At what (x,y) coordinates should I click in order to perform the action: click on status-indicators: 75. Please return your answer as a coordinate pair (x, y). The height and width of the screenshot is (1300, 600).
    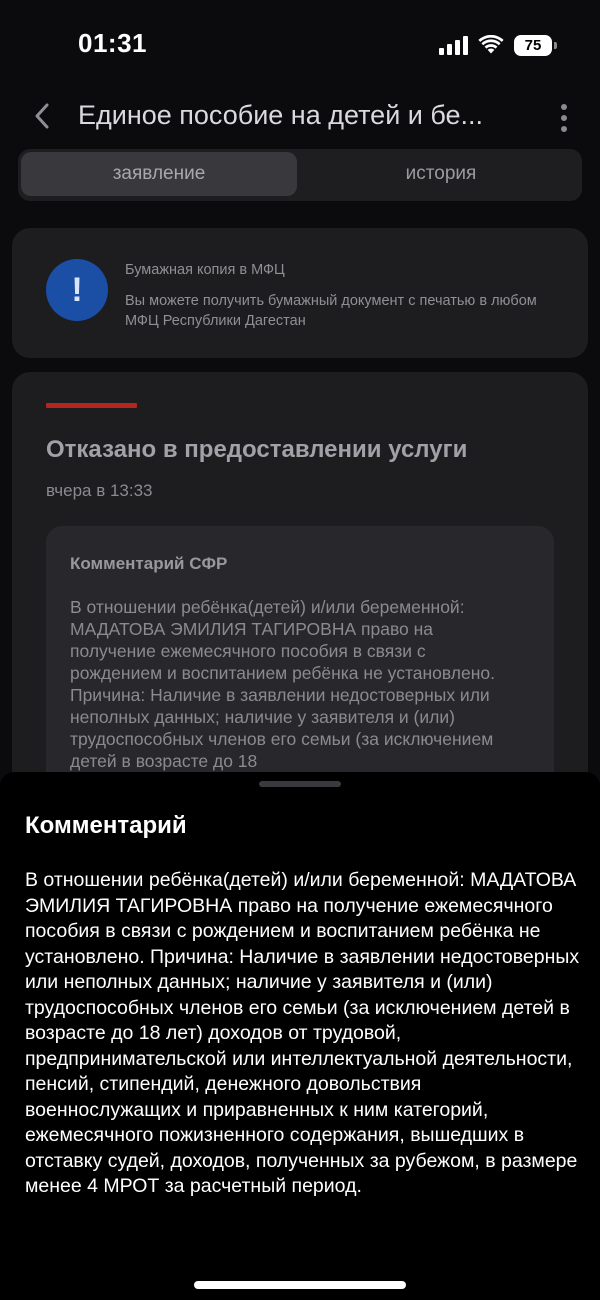
    Looking at the image, I should click on (498, 45).